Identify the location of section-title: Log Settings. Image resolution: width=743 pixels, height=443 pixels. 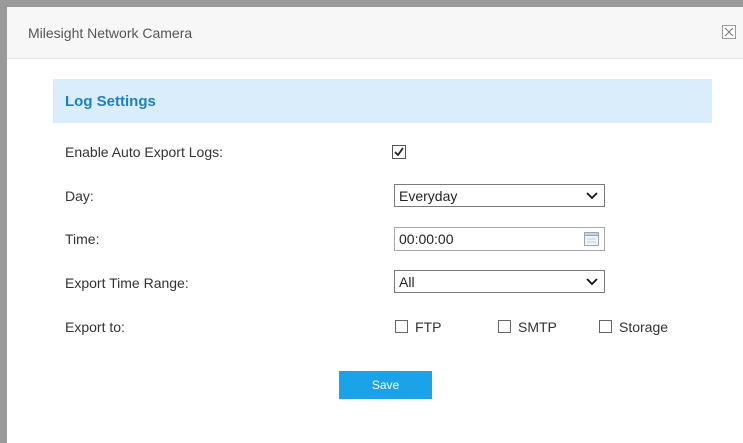
(110, 101).